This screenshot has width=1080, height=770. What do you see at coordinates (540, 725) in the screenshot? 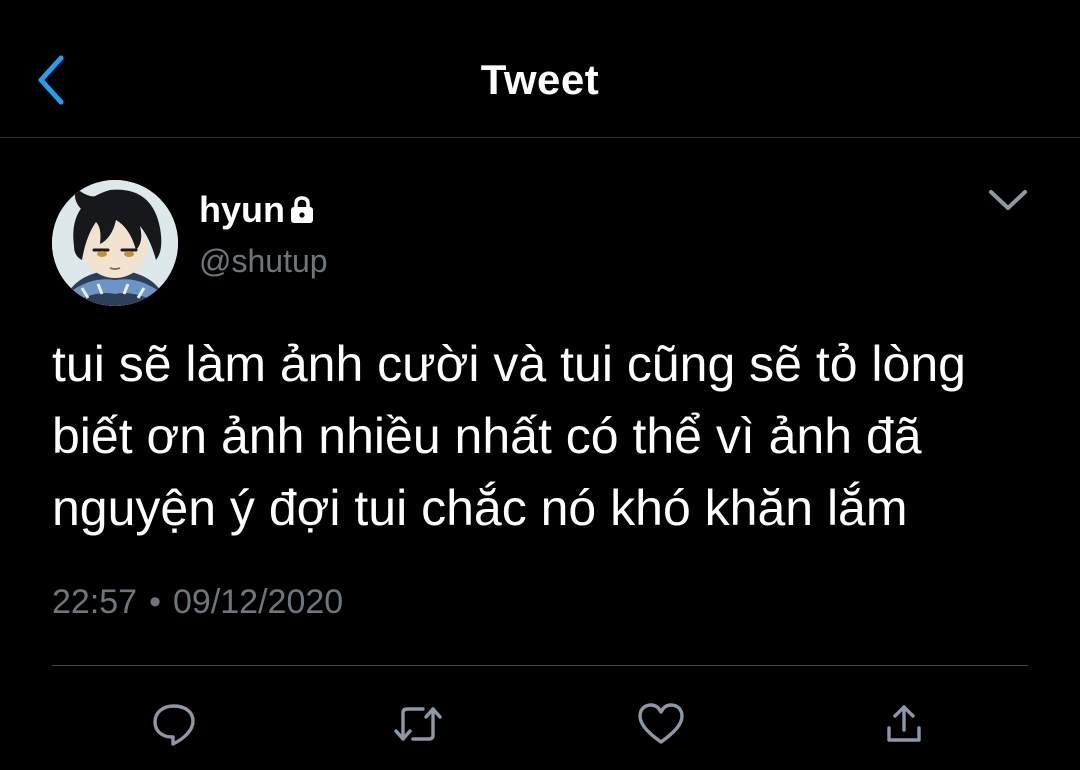
I see `action-bar` at bounding box center [540, 725].